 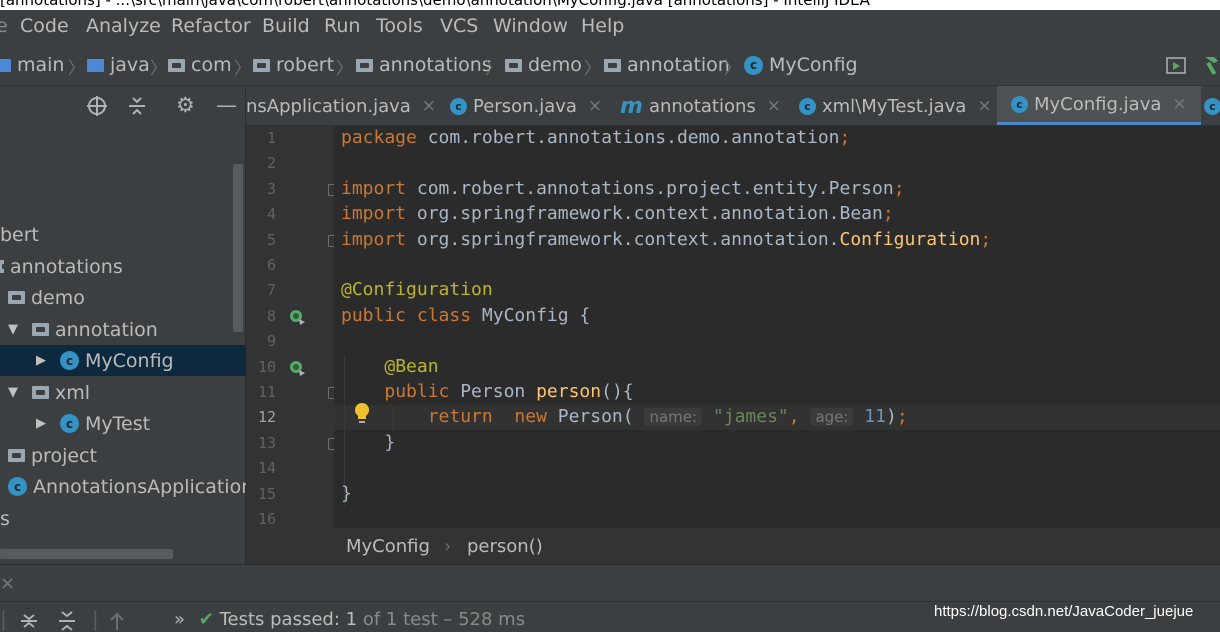 I want to click on test-passed-count: 1, so click(x=351, y=619).